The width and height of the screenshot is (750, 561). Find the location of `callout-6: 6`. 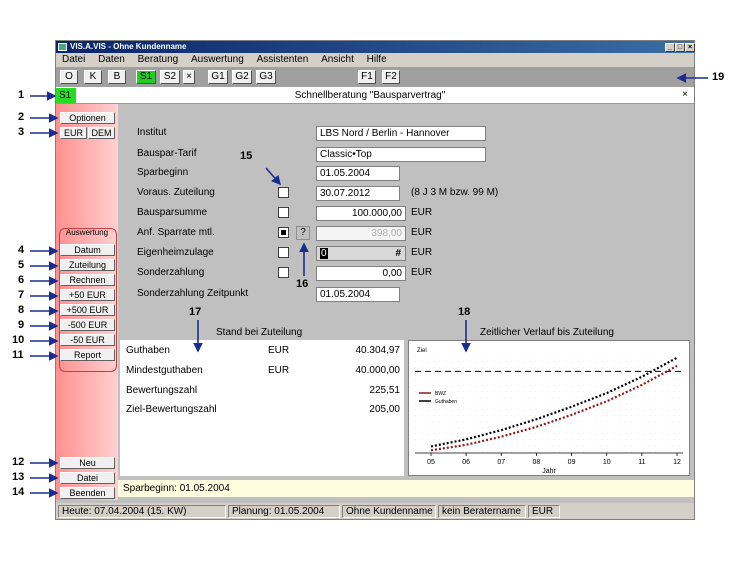

callout-6: 6 is located at coordinates (21, 280).